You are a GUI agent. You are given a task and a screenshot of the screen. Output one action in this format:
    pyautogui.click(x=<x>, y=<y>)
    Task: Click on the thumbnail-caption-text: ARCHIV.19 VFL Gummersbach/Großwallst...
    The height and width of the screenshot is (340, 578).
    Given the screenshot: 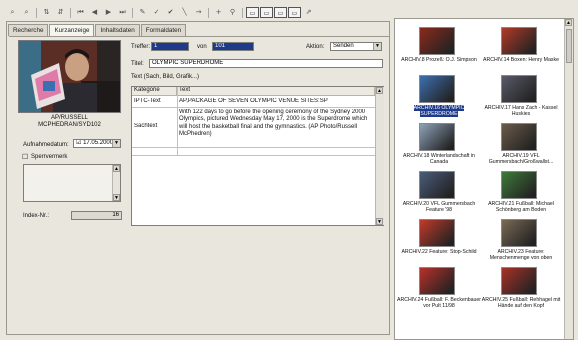 What is the action you would take?
    pyautogui.click(x=521, y=159)
    